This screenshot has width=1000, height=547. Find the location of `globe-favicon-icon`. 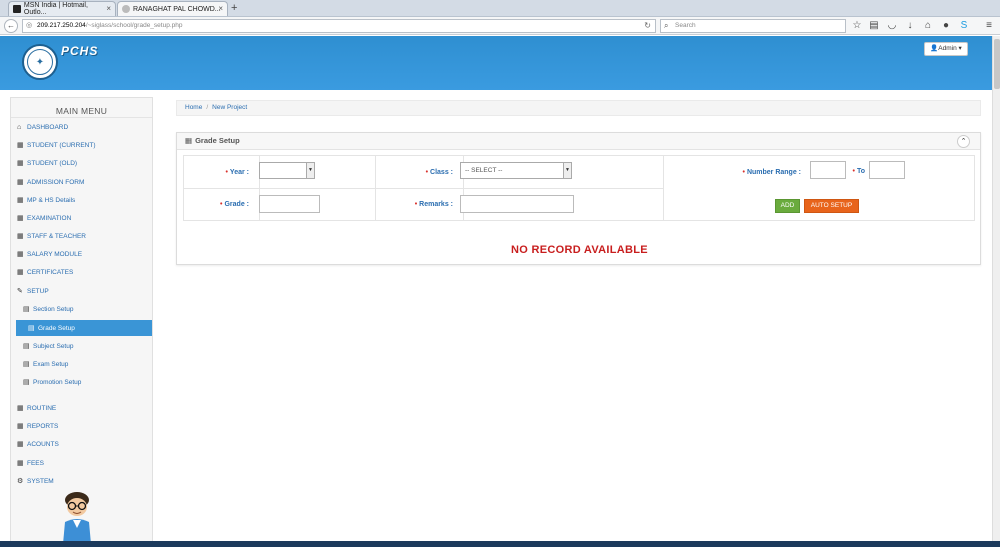

globe-favicon-icon is located at coordinates (126, 9).